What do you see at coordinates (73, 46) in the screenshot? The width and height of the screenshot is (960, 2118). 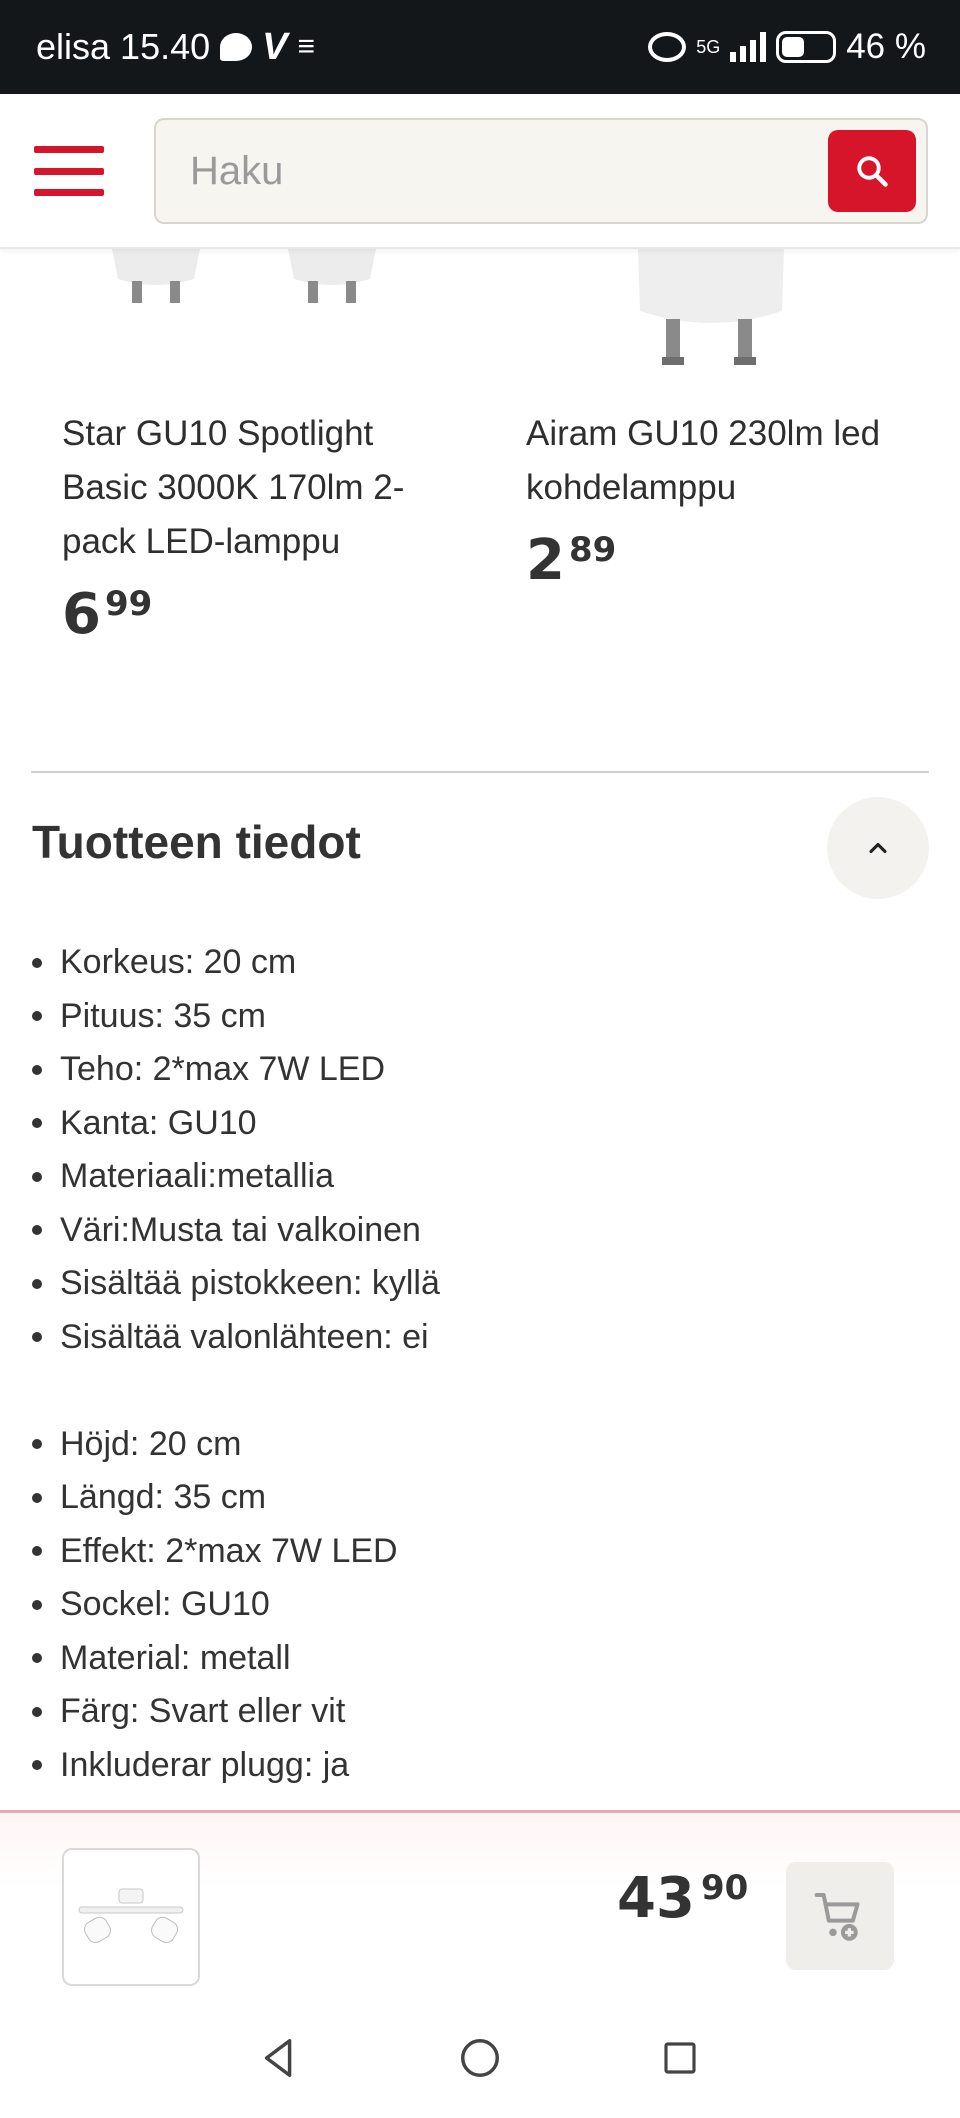 I see `carrier-label: elisa` at bounding box center [73, 46].